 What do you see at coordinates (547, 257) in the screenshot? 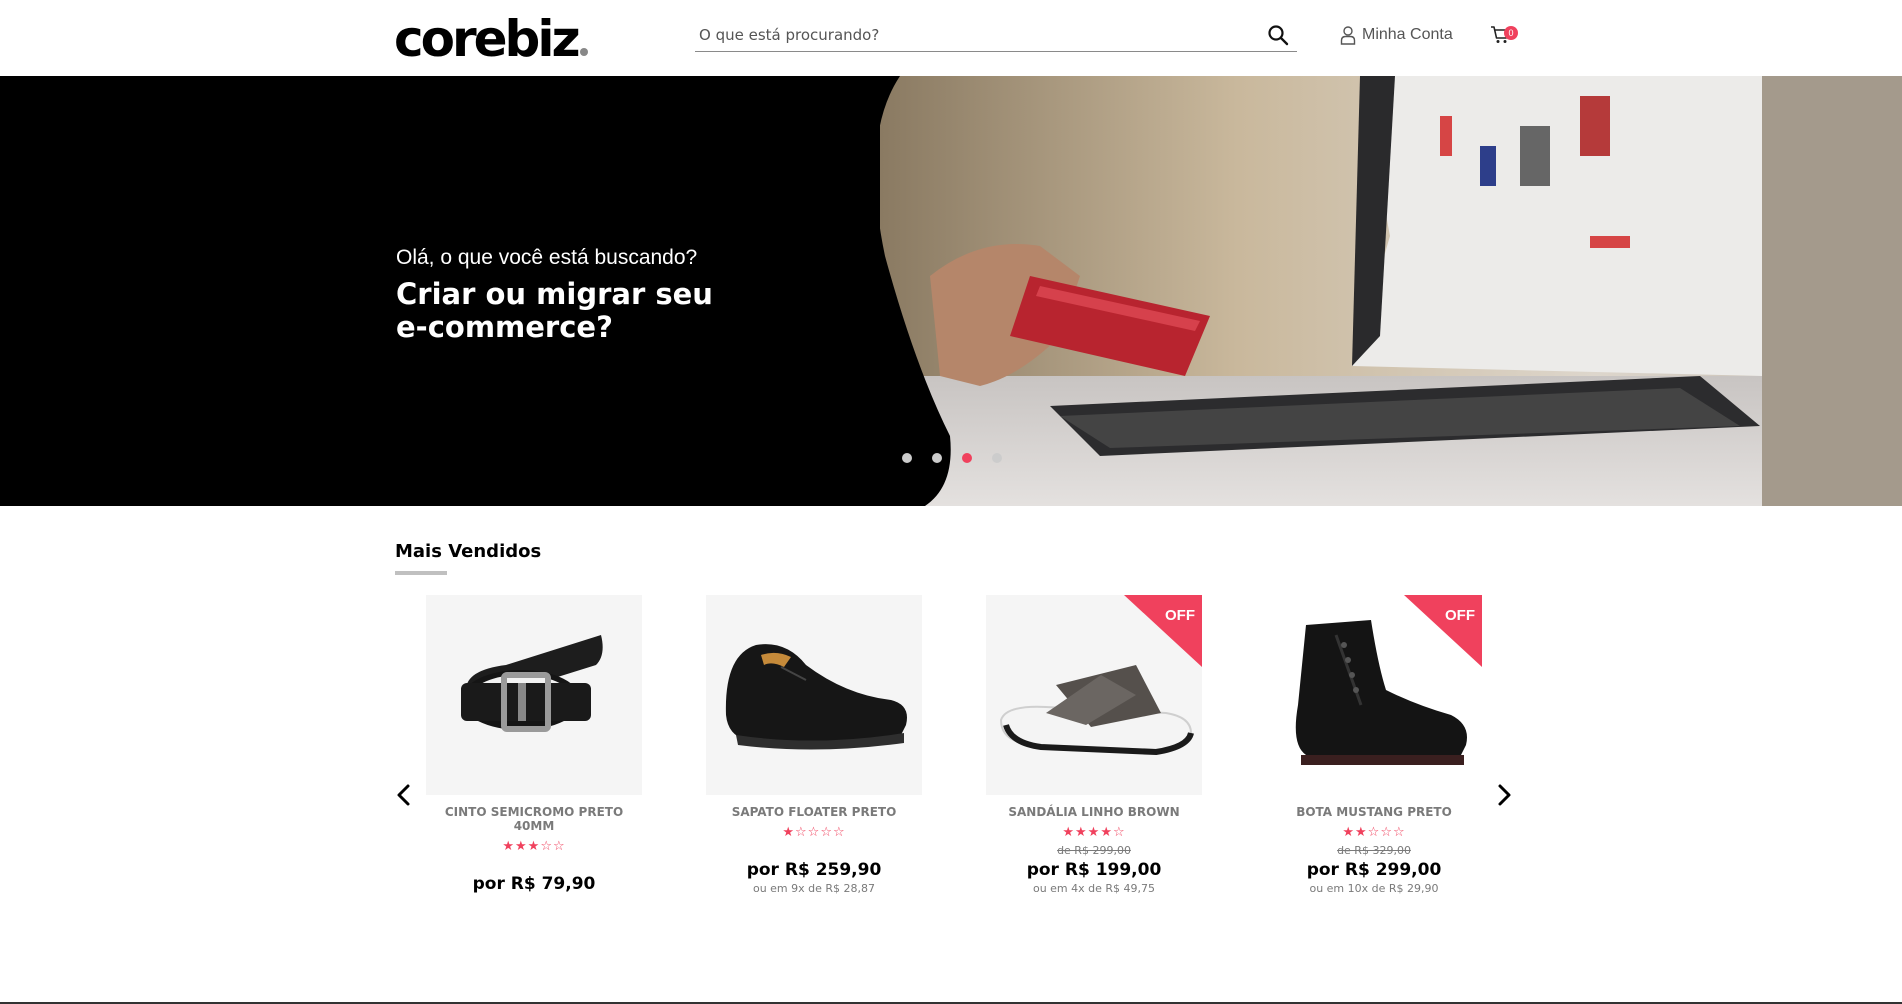
I see `banner-subtitle: Olá, o que você está buscando?` at bounding box center [547, 257].